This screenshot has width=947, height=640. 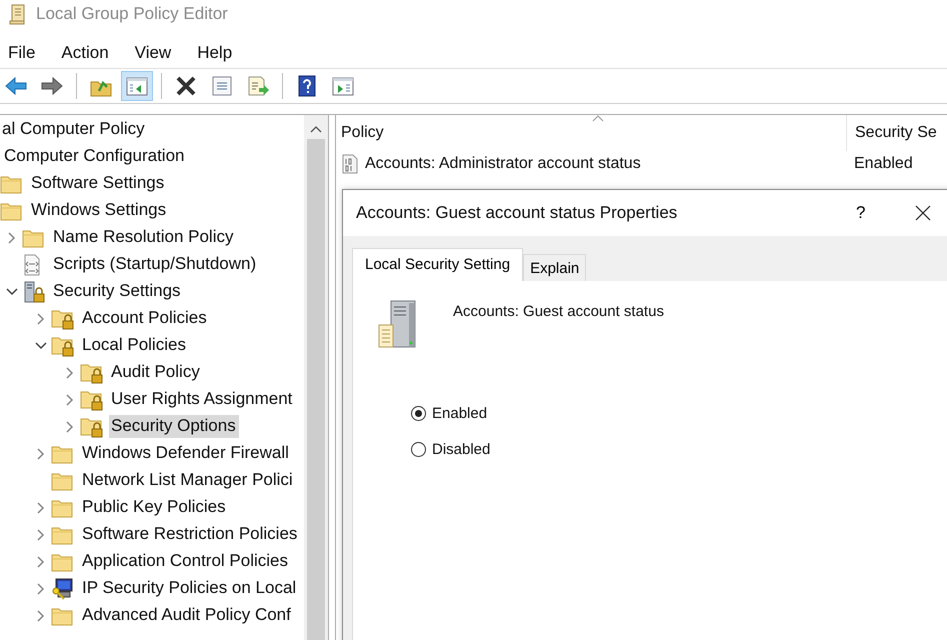 I want to click on tree-item: Public Key Policies, so click(x=154, y=507).